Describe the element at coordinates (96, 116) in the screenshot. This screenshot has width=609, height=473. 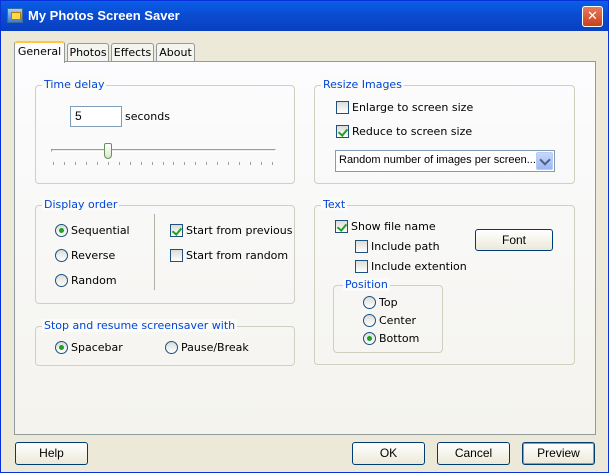
I see `time-delay-input: 5` at that location.